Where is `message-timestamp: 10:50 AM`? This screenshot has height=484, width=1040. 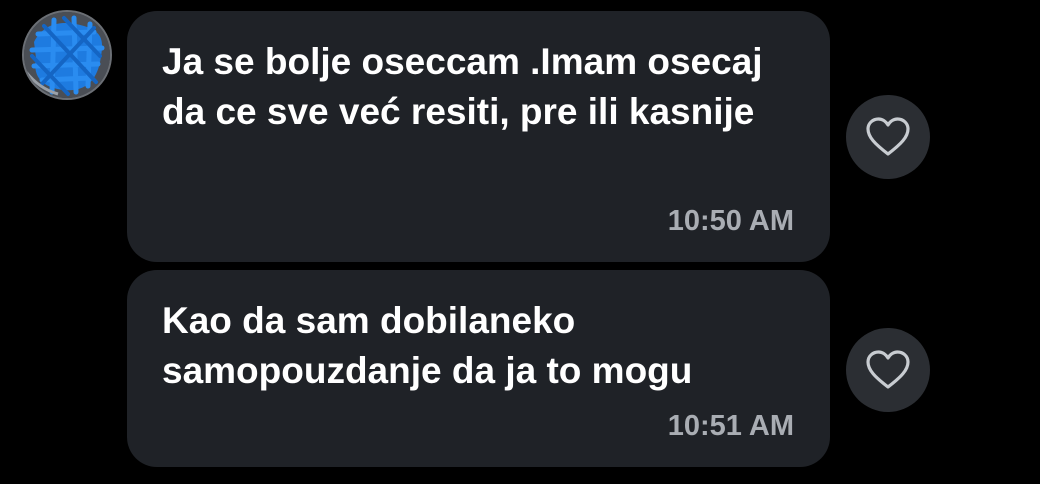 message-timestamp: 10:50 AM is located at coordinates (730, 221).